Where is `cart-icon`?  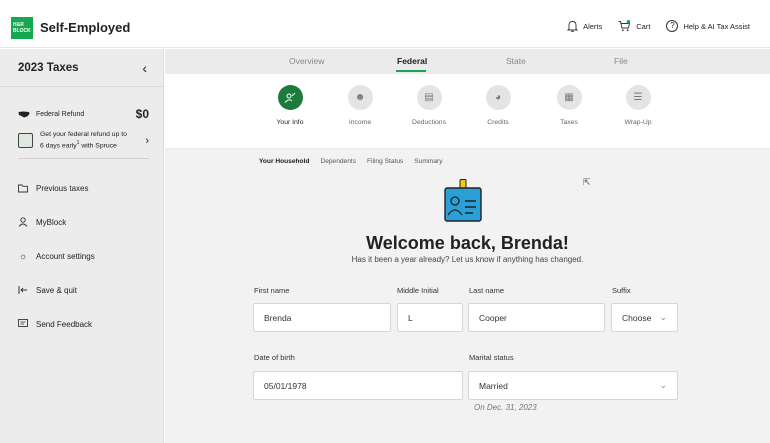
cart-icon is located at coordinates (624, 26).